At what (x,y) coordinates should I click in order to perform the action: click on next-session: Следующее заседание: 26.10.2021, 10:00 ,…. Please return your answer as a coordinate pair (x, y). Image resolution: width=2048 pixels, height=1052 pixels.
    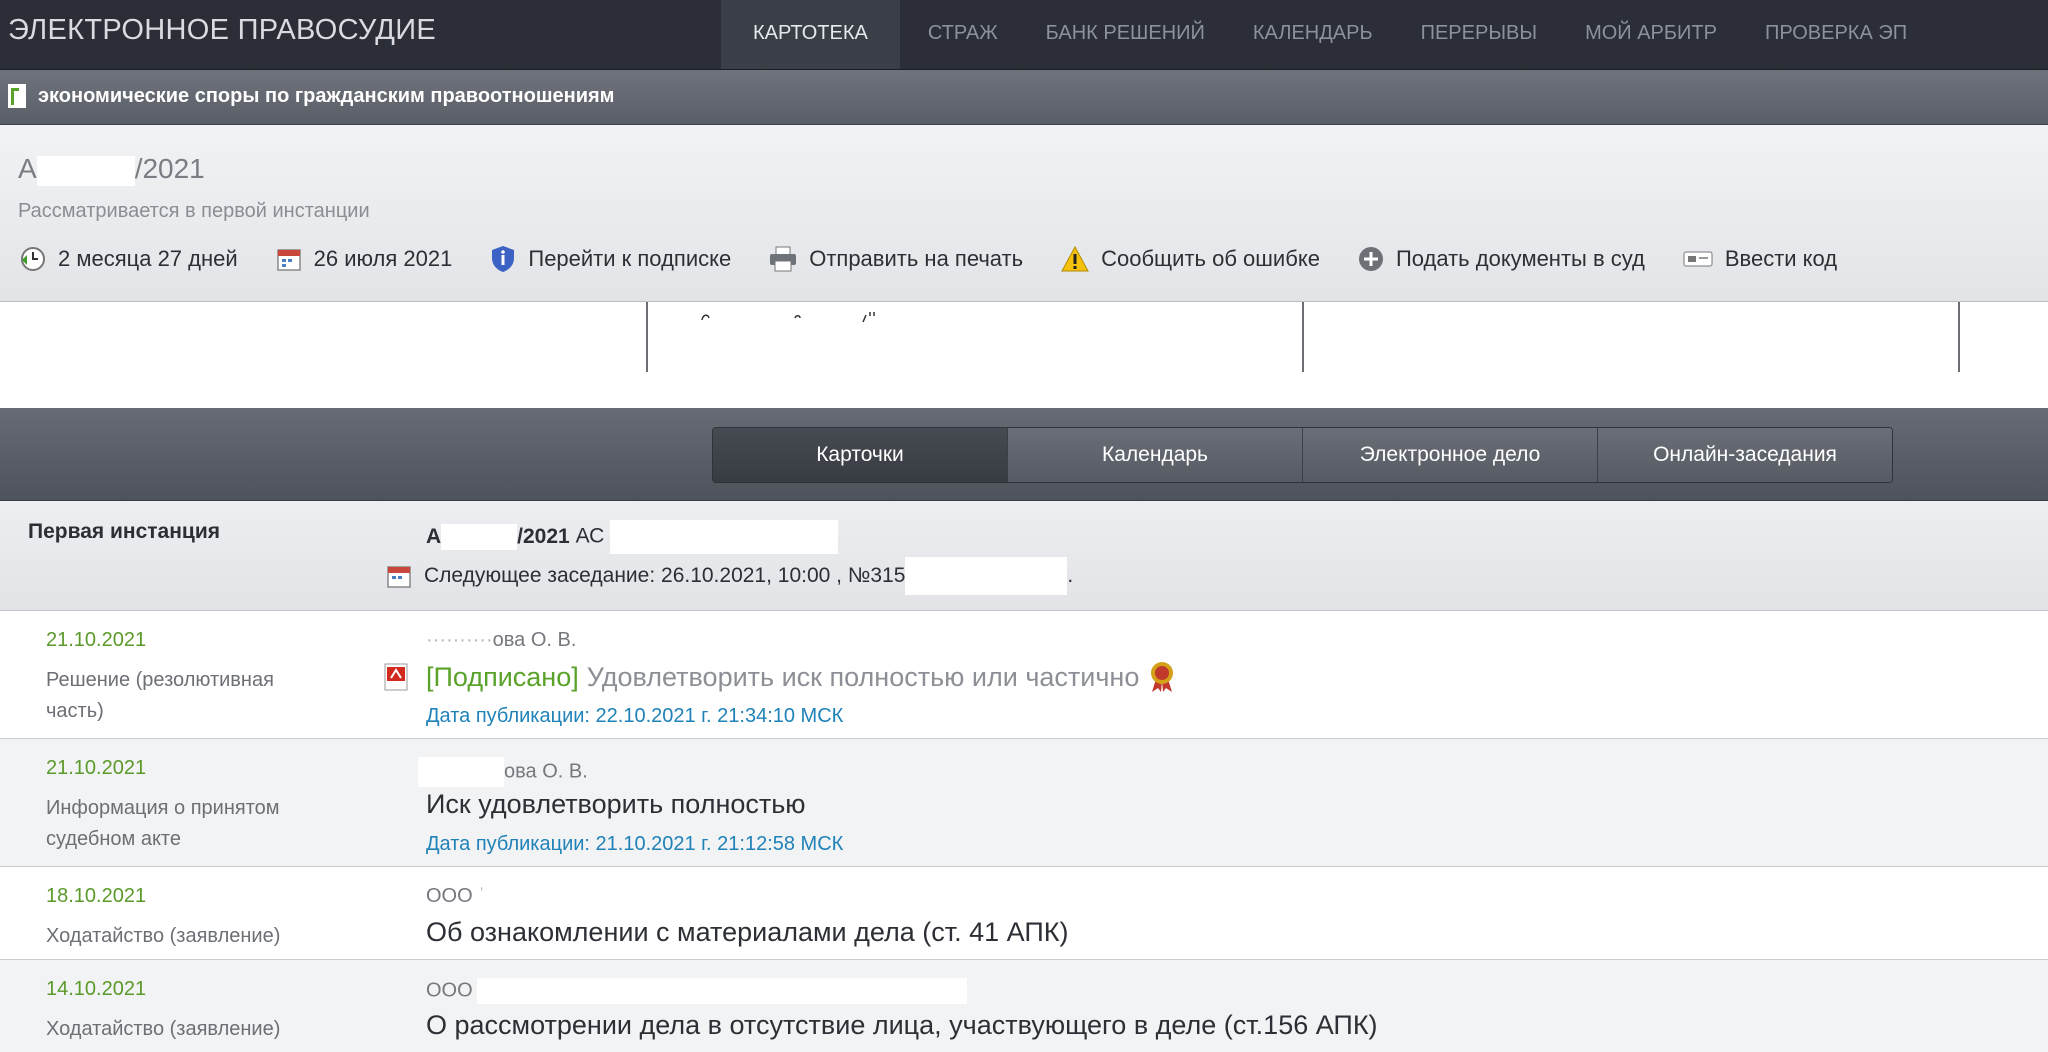
    Looking at the image, I should click on (729, 576).